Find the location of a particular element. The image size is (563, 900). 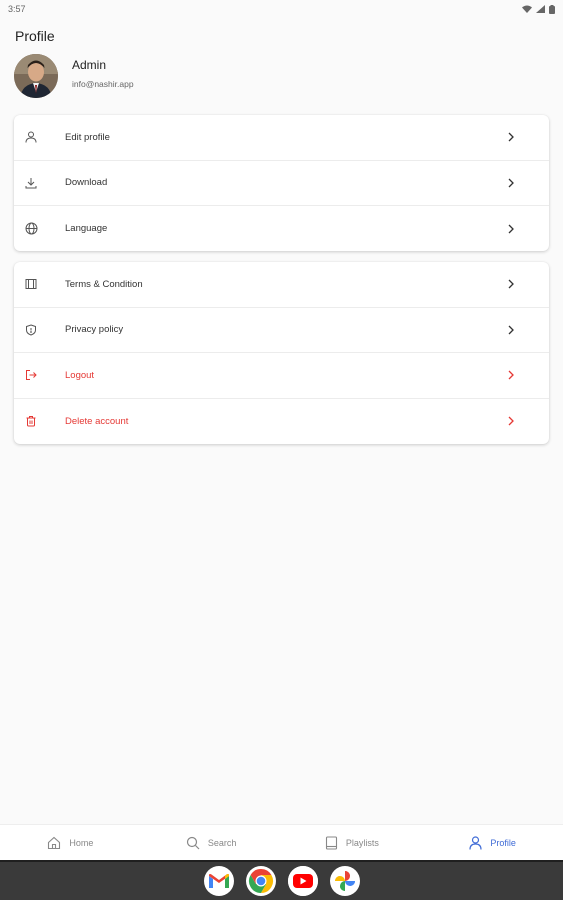

menu-item-label: Download is located at coordinates (86, 183).